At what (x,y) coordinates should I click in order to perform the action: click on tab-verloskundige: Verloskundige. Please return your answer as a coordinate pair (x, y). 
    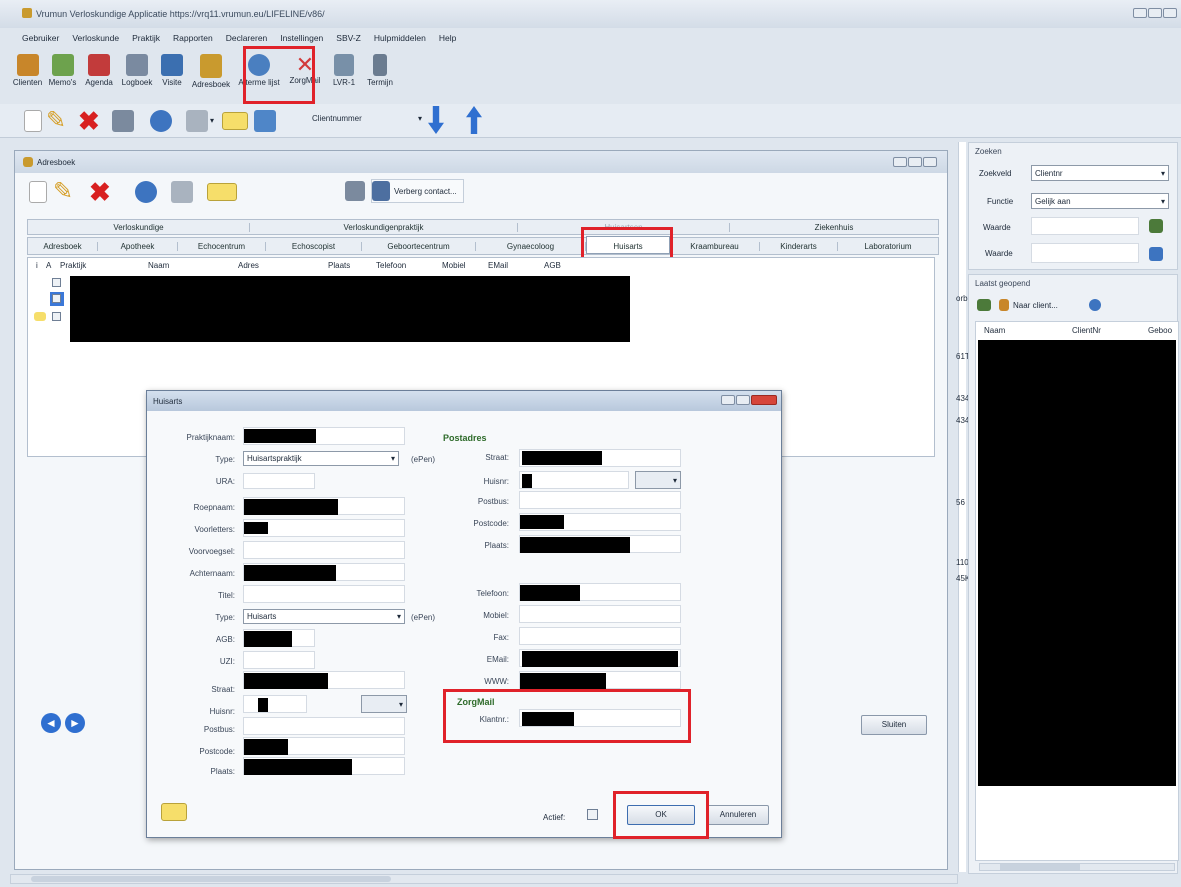
    Looking at the image, I should click on (139, 227).